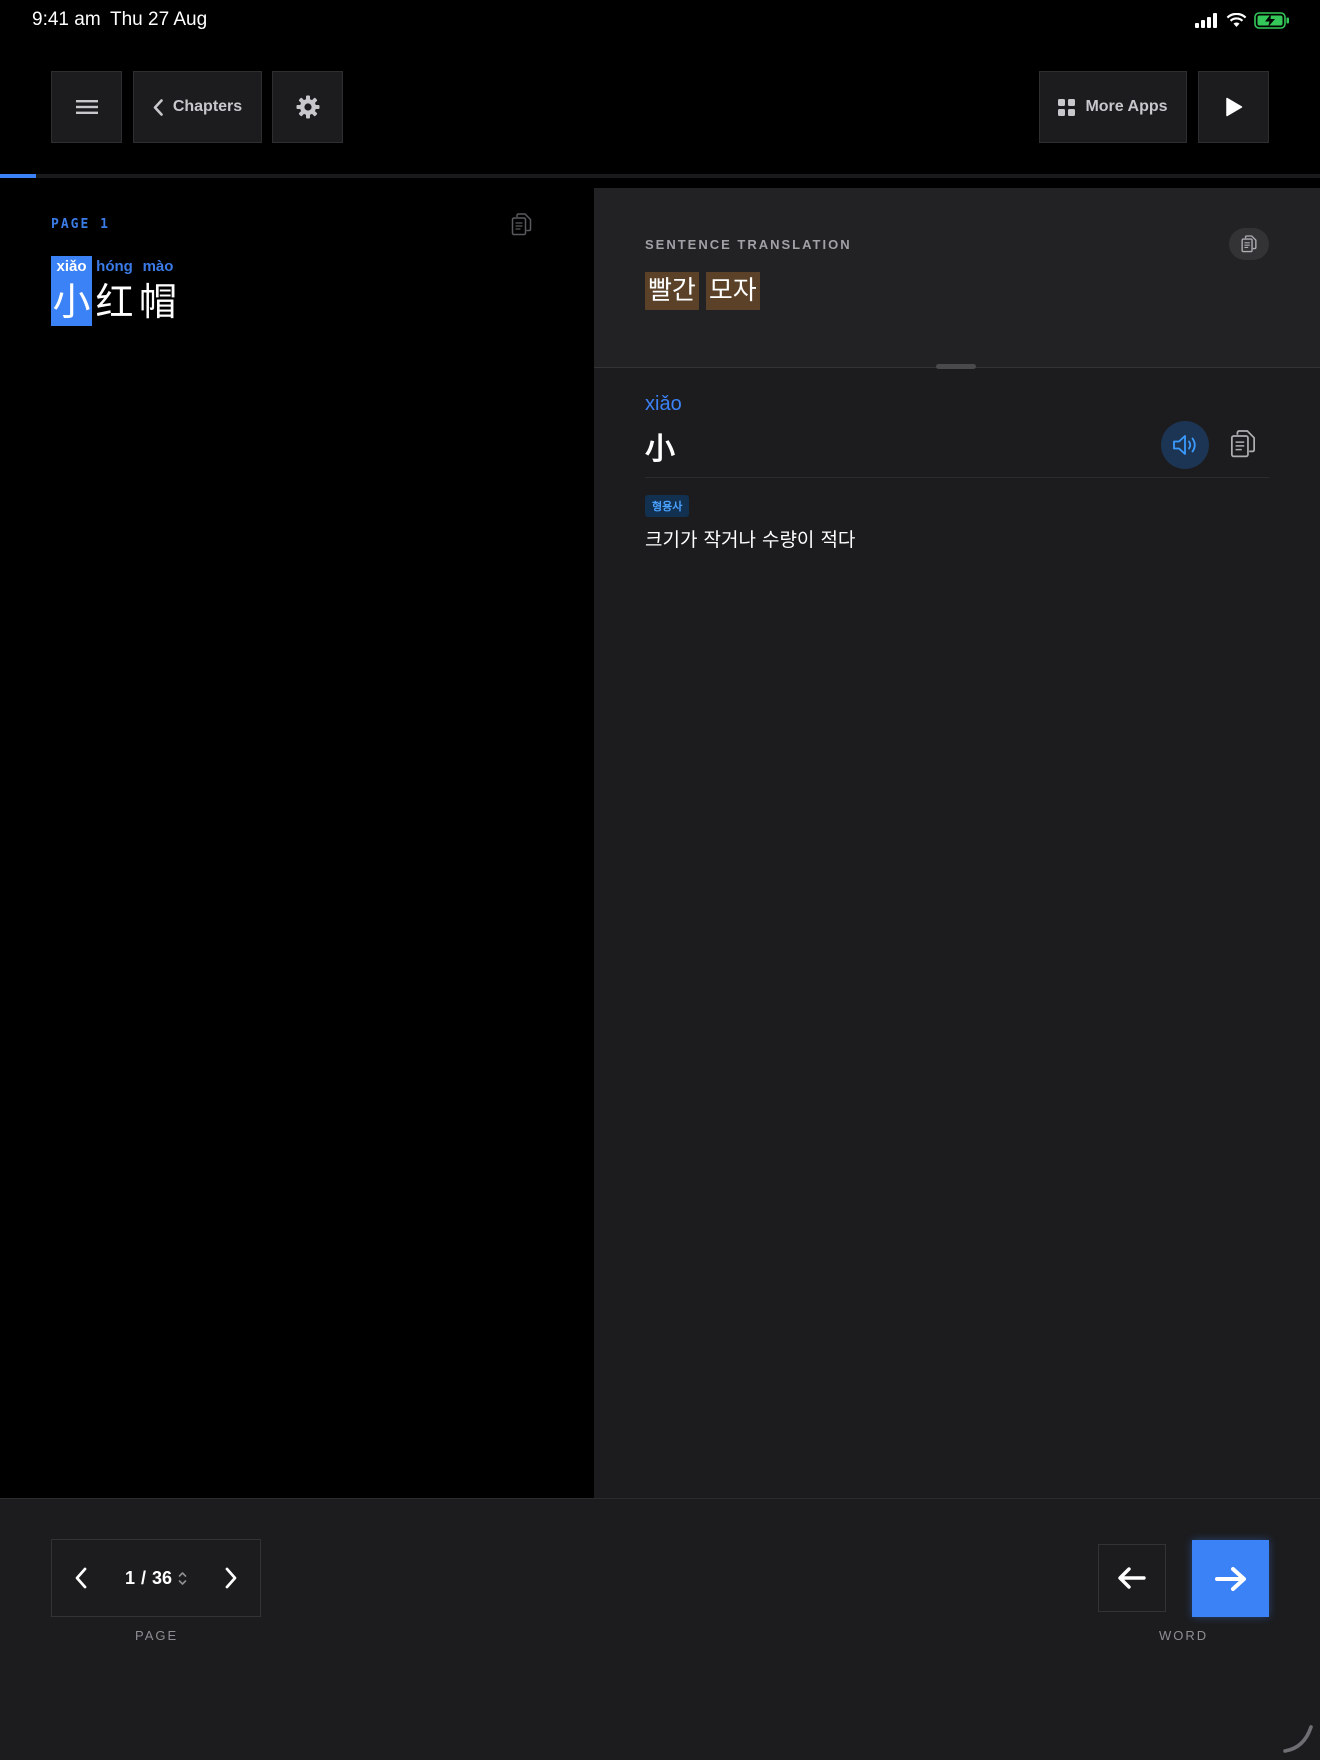 Image resolution: width=1320 pixels, height=1760 pixels. What do you see at coordinates (1184, 1635) in the screenshot?
I see `word-nav-label: WORD` at bounding box center [1184, 1635].